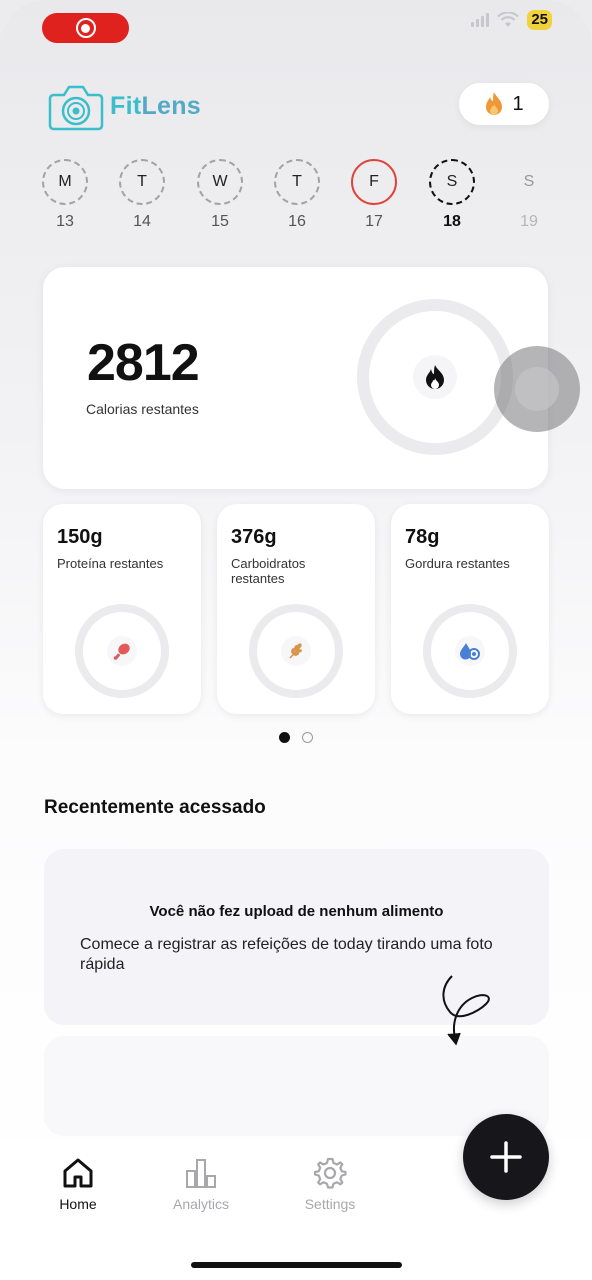 The width and height of the screenshot is (592, 1280). I want to click on streak-badge: 1, so click(504, 104).